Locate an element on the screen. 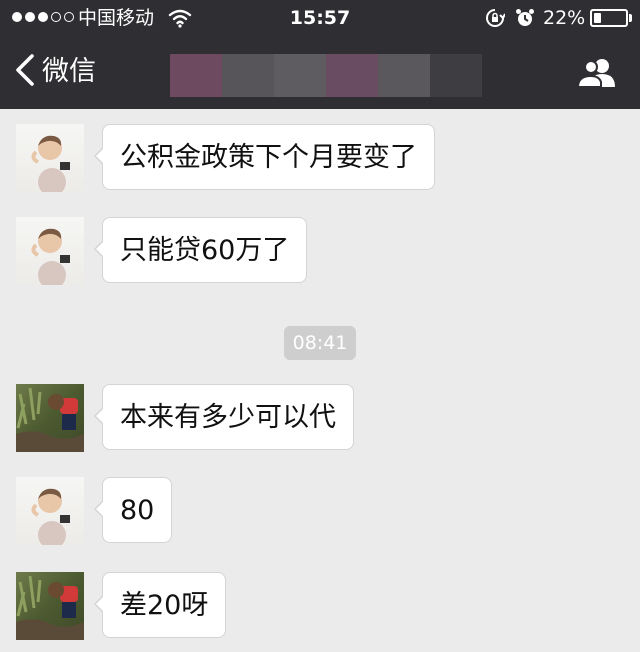 The width and height of the screenshot is (640, 652). chat-title-pixelated is located at coordinates (326, 75).